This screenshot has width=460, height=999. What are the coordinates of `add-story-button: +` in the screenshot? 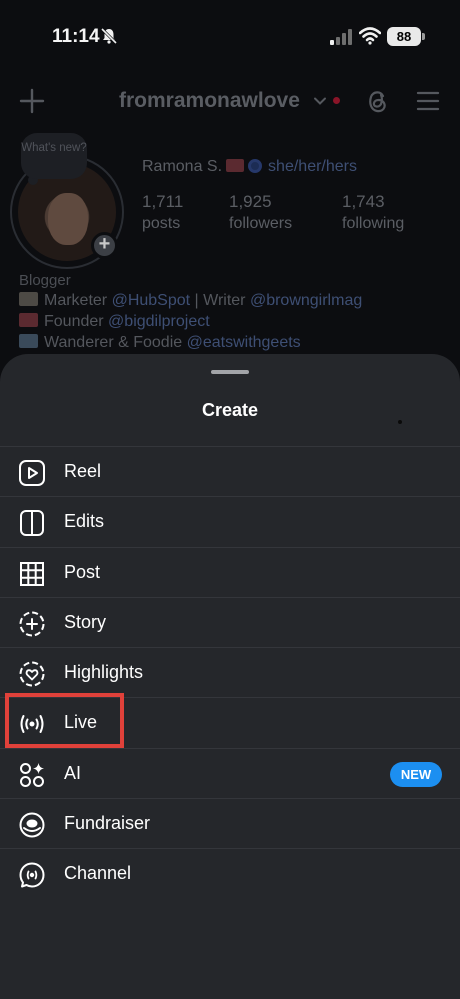 It's located at (104, 245).